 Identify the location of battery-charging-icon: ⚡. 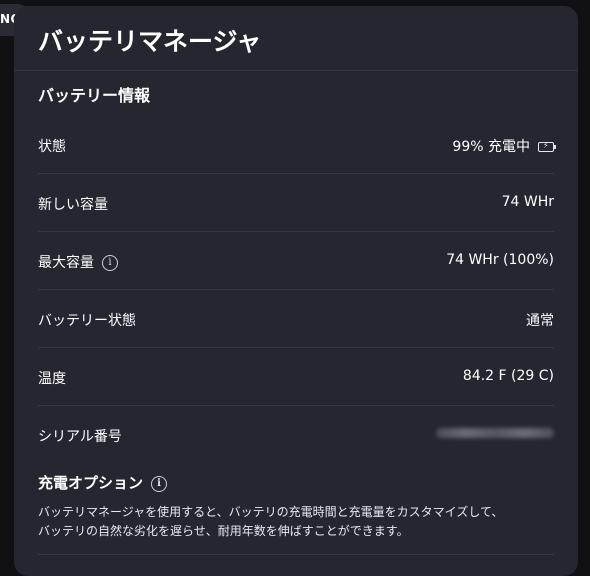
(547, 147).